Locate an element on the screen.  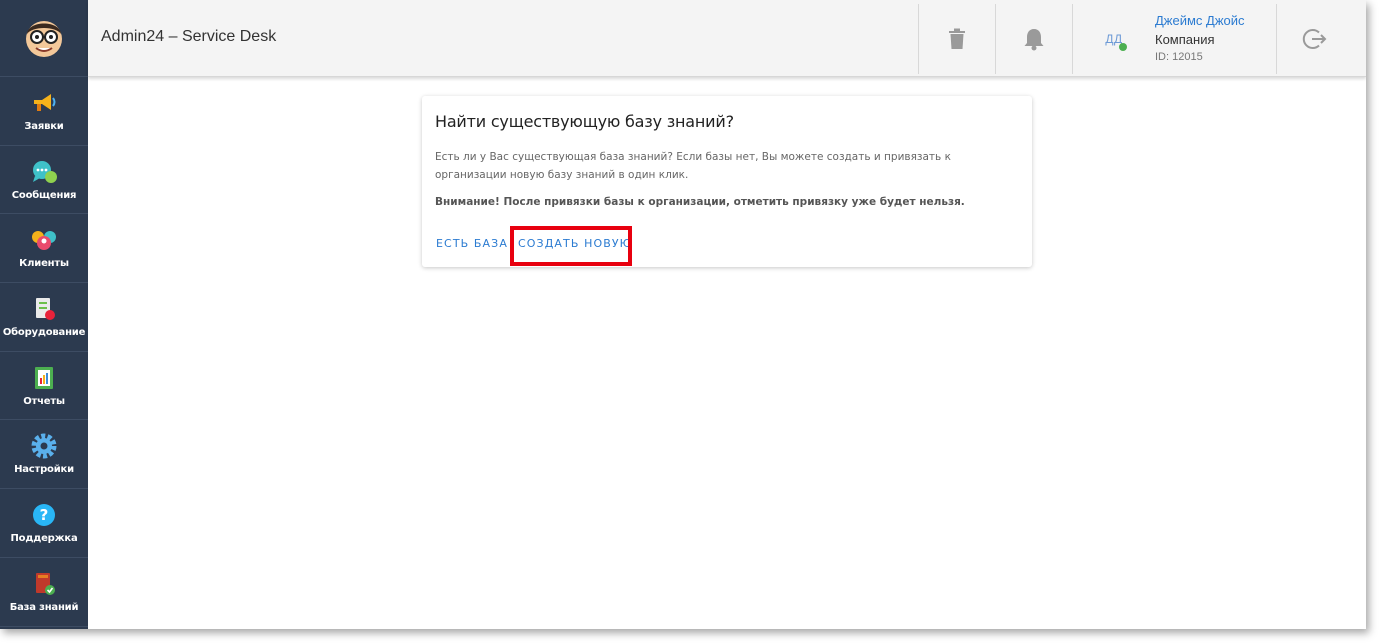
sidebar-item-equipment: Оборудование is located at coordinates (44, 317).